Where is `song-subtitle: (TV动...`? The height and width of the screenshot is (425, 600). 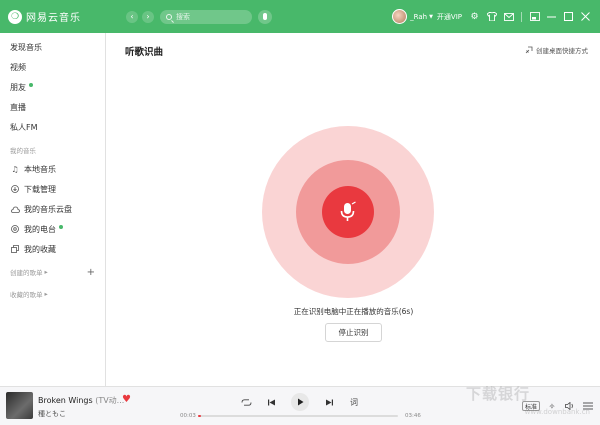
song-subtitle: (TV动... is located at coordinates (110, 400).